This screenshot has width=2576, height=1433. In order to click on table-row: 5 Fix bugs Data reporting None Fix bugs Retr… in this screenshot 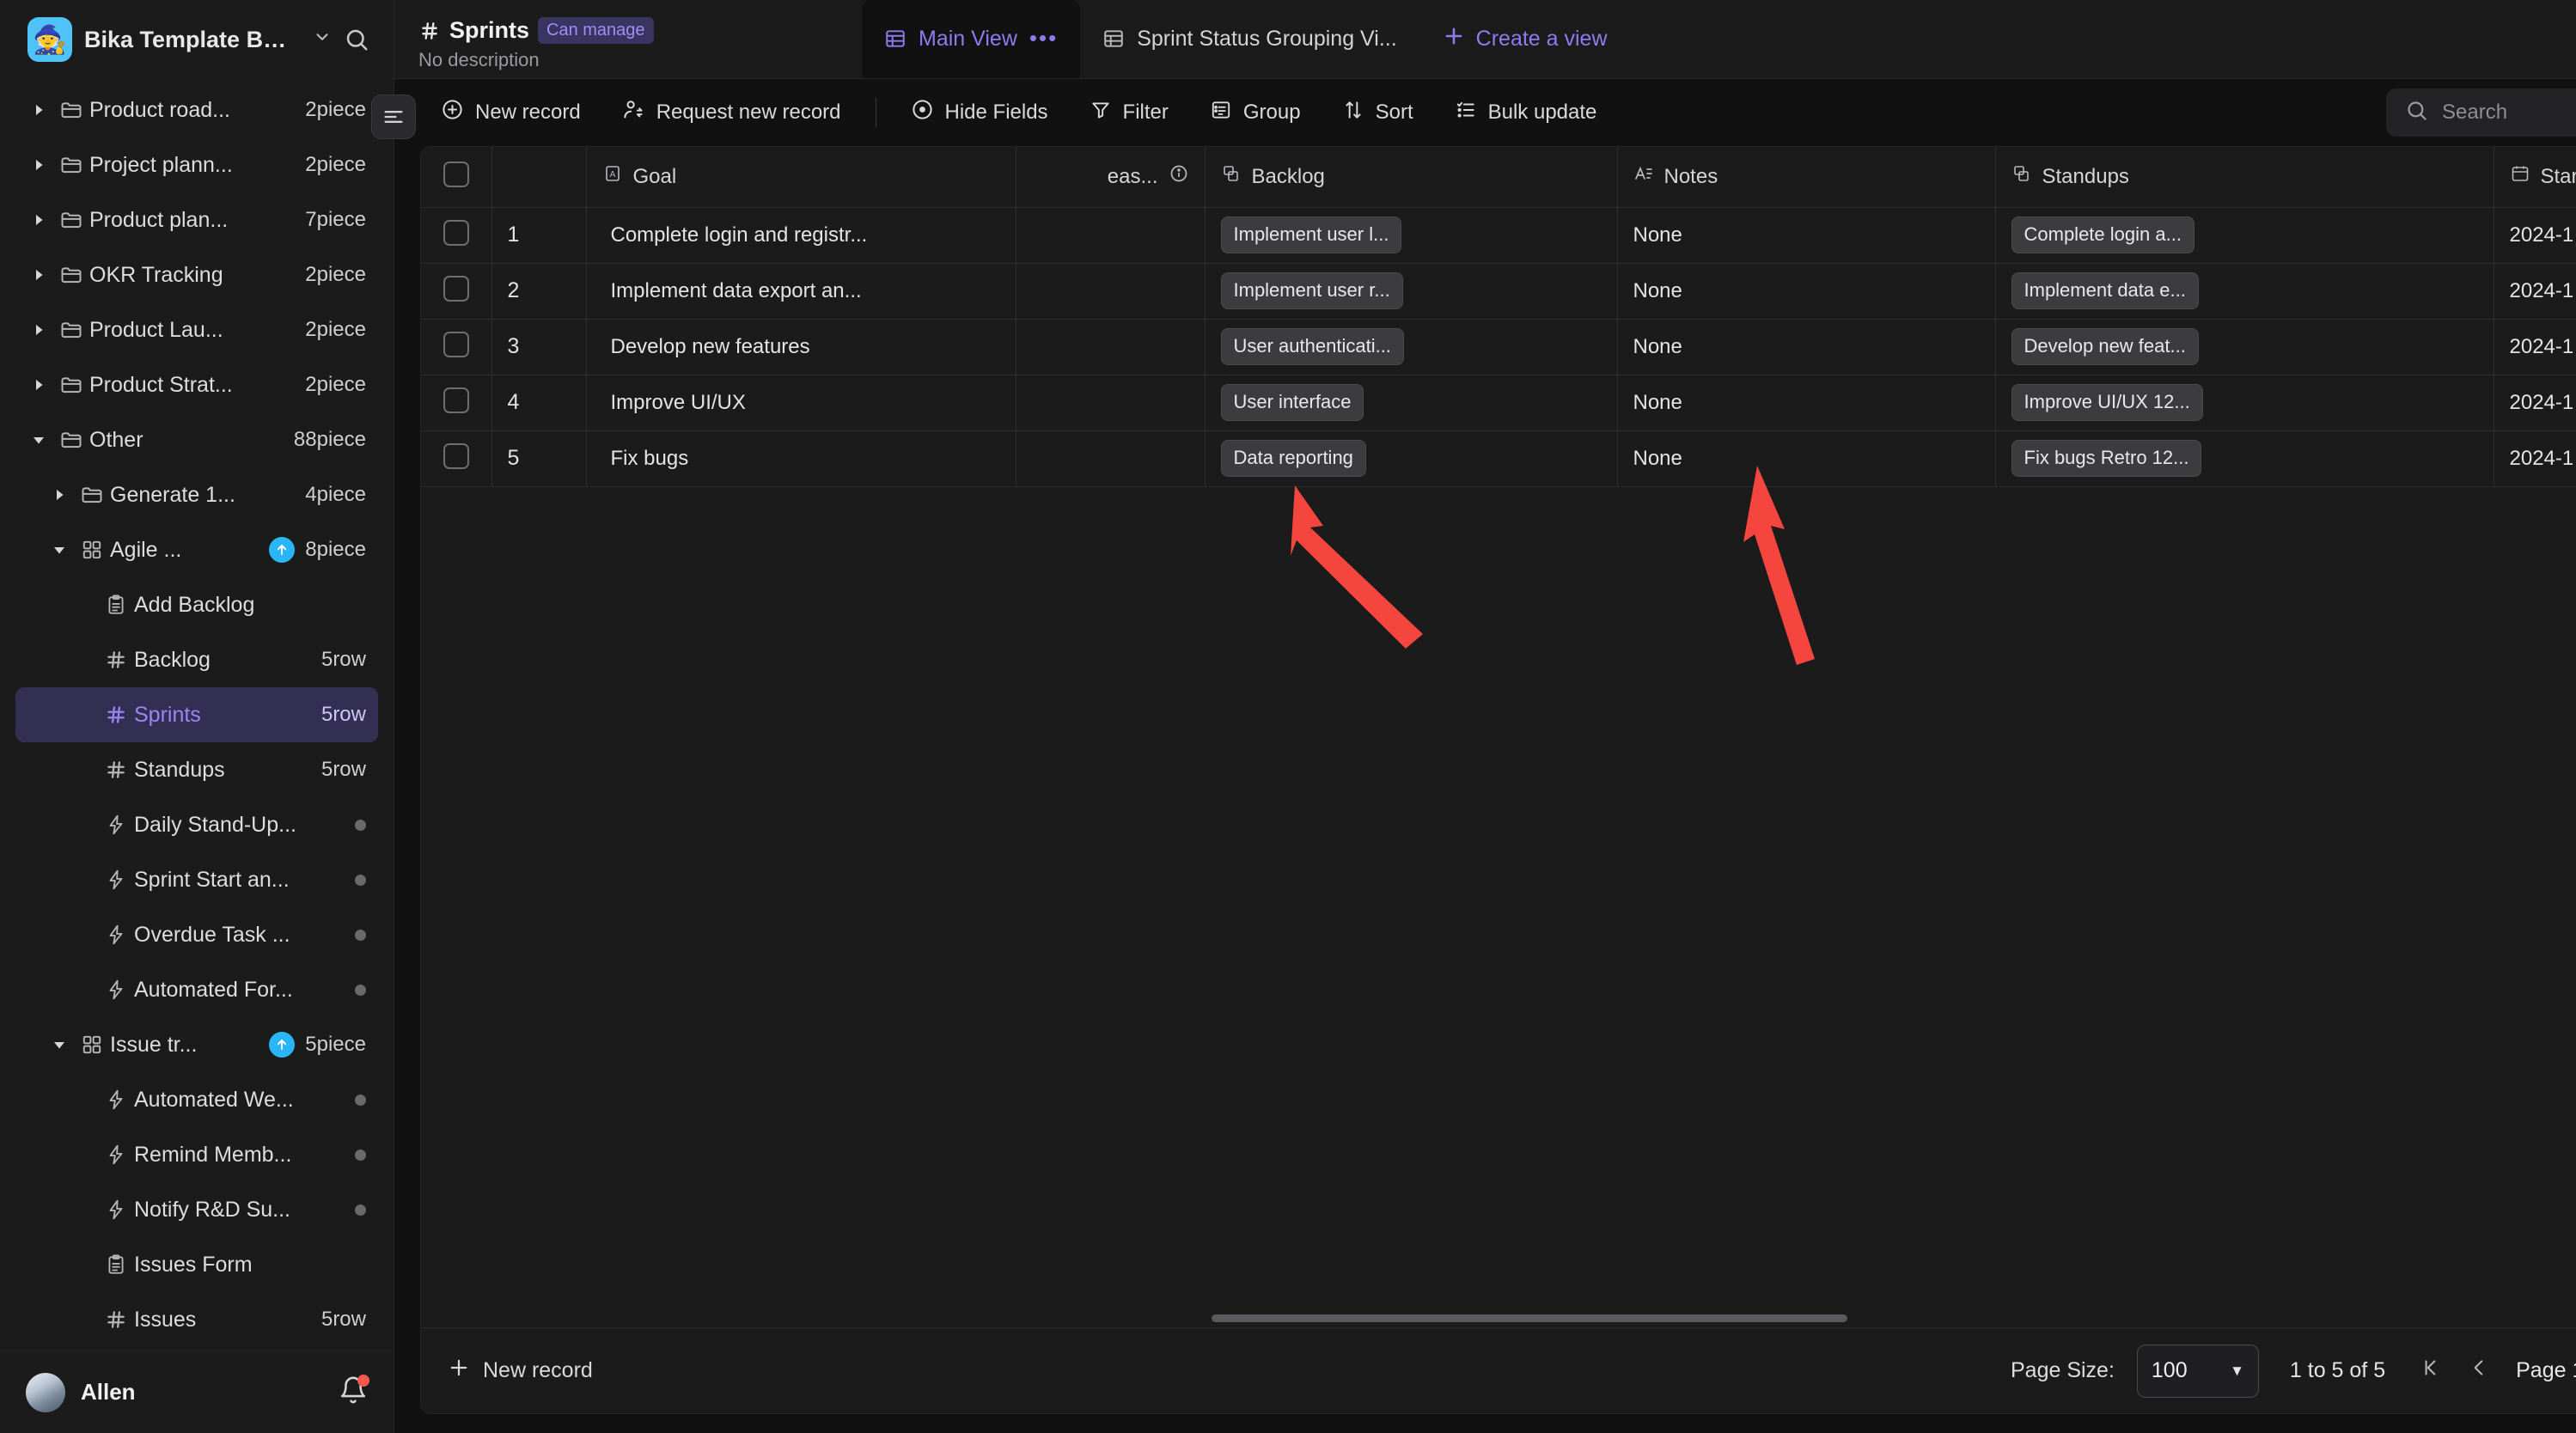, I will do `click(1498, 459)`.